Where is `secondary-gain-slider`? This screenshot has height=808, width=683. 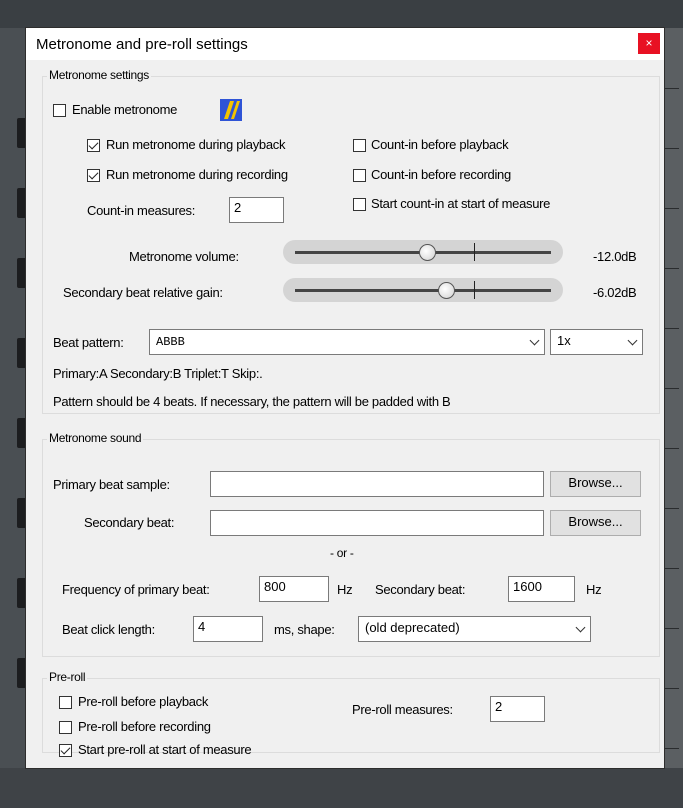 secondary-gain-slider is located at coordinates (423, 290).